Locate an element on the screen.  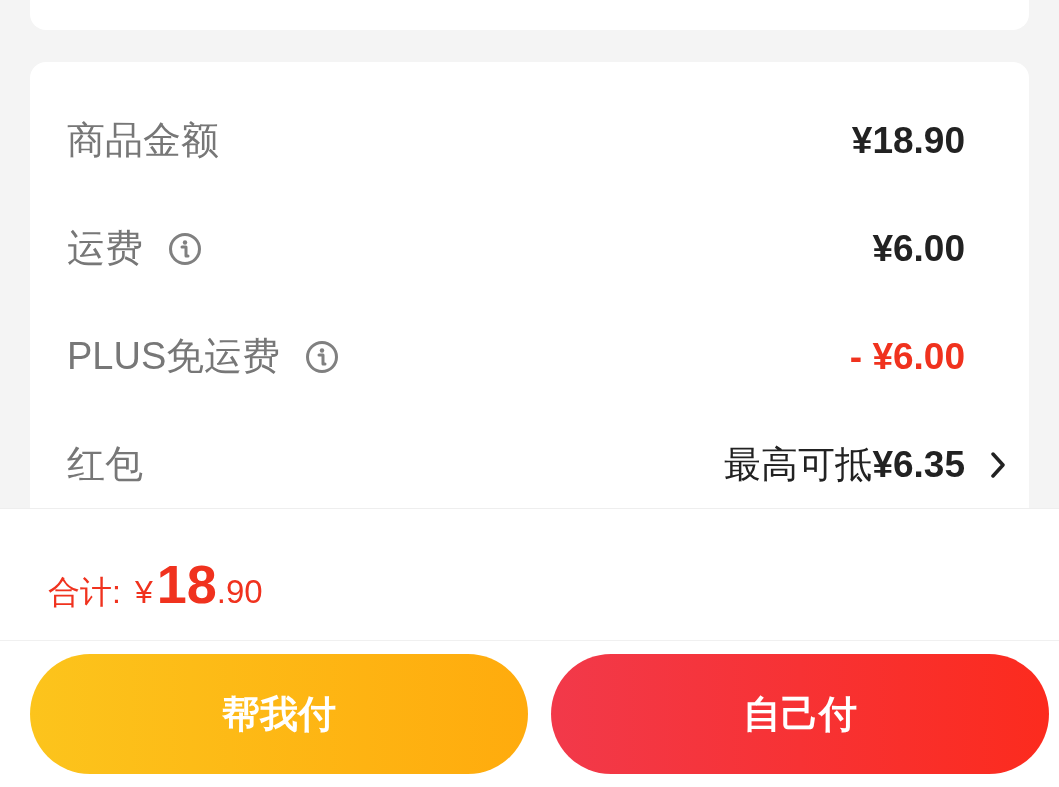
fee-label: 运费 is located at coordinates (105, 249).